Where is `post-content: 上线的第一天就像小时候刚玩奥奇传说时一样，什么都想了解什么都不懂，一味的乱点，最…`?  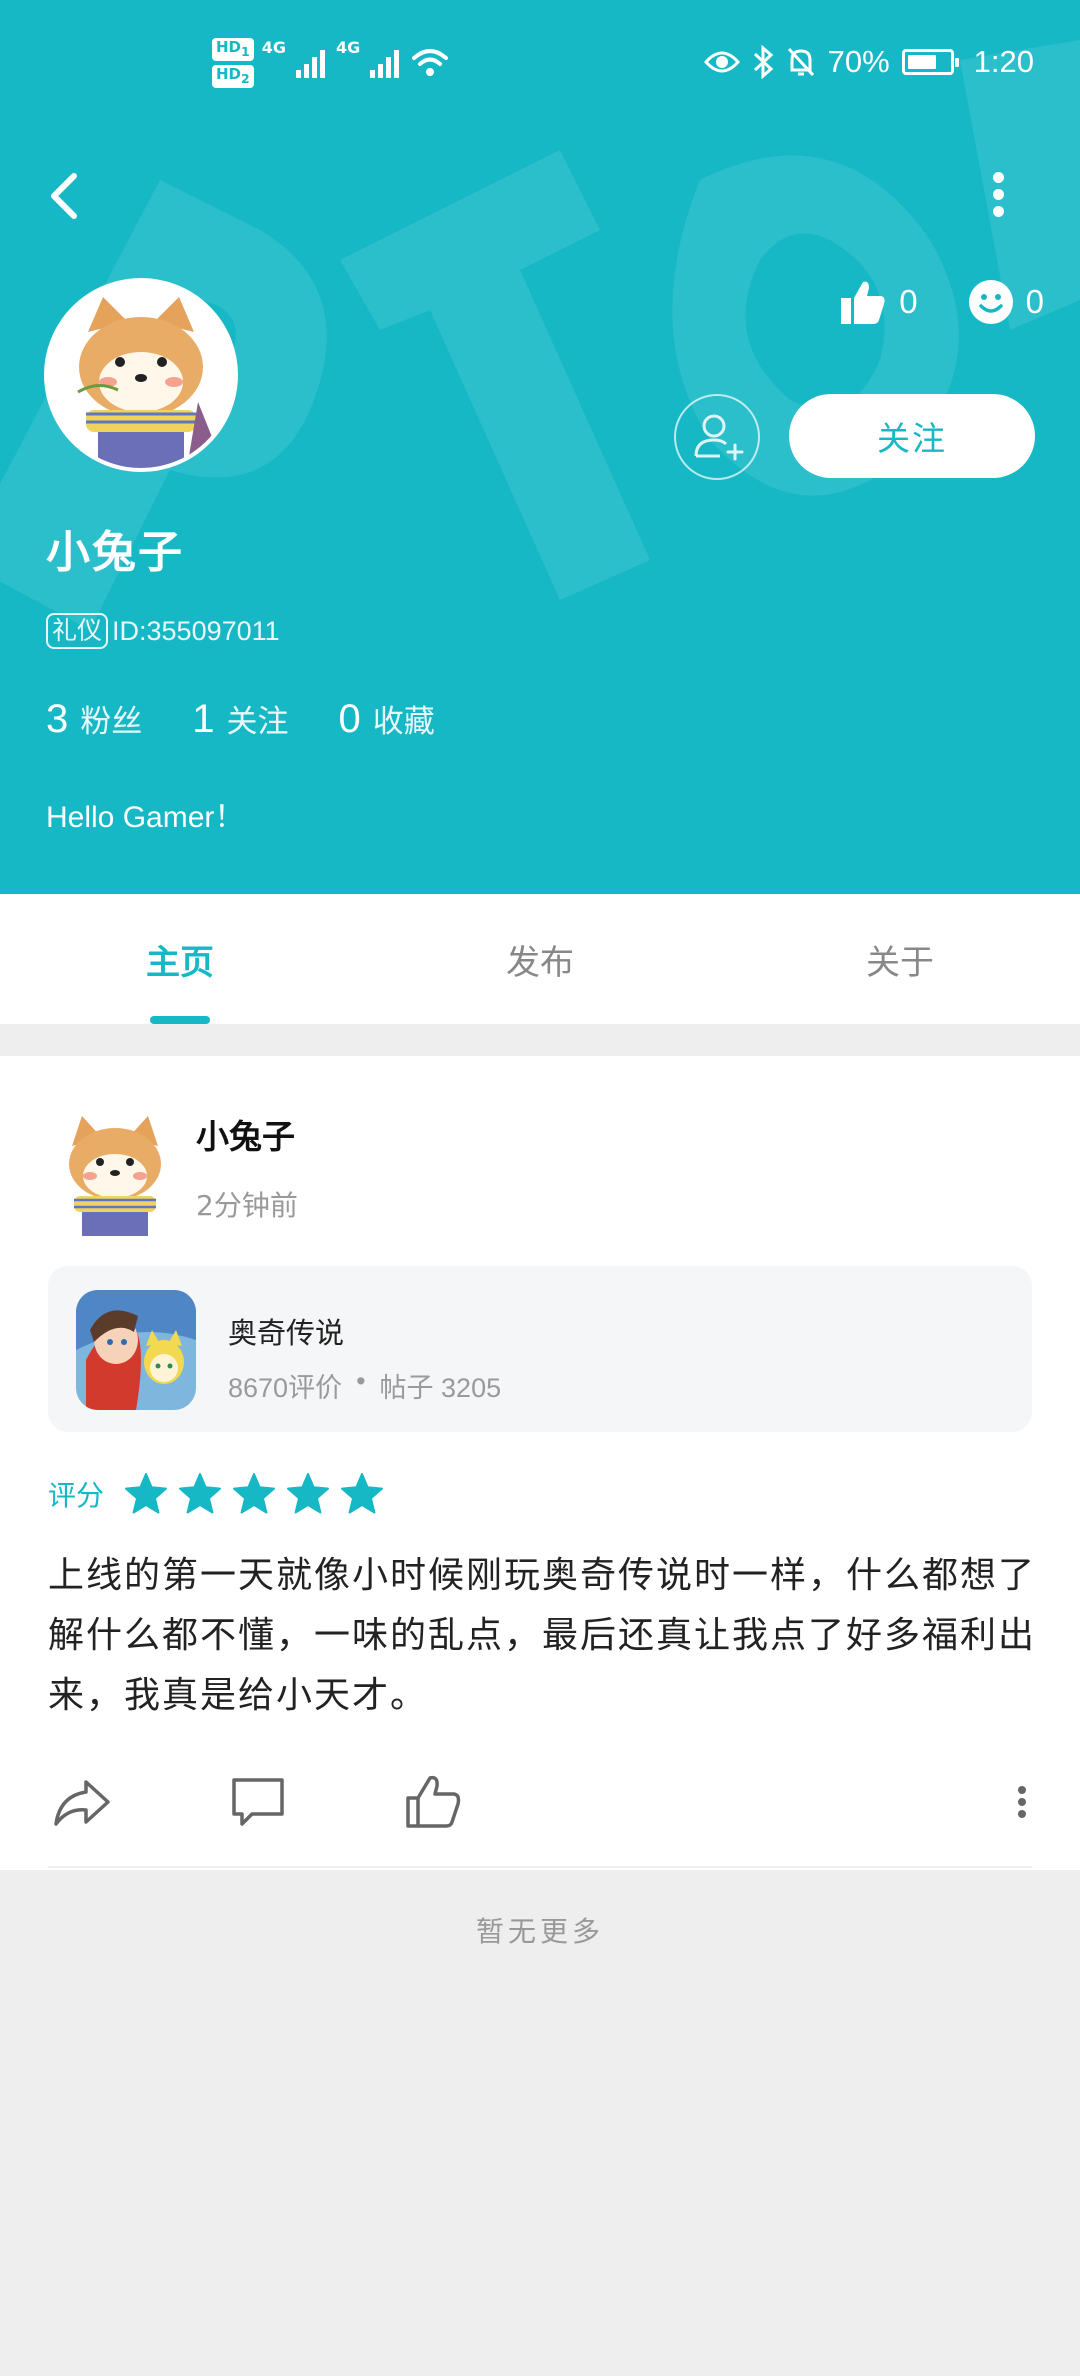
post-content: 上线的第一天就像小时候刚玩奥奇传说时一样，什么都想了解什么都不懂，一味的乱点，最… is located at coordinates (542, 1635).